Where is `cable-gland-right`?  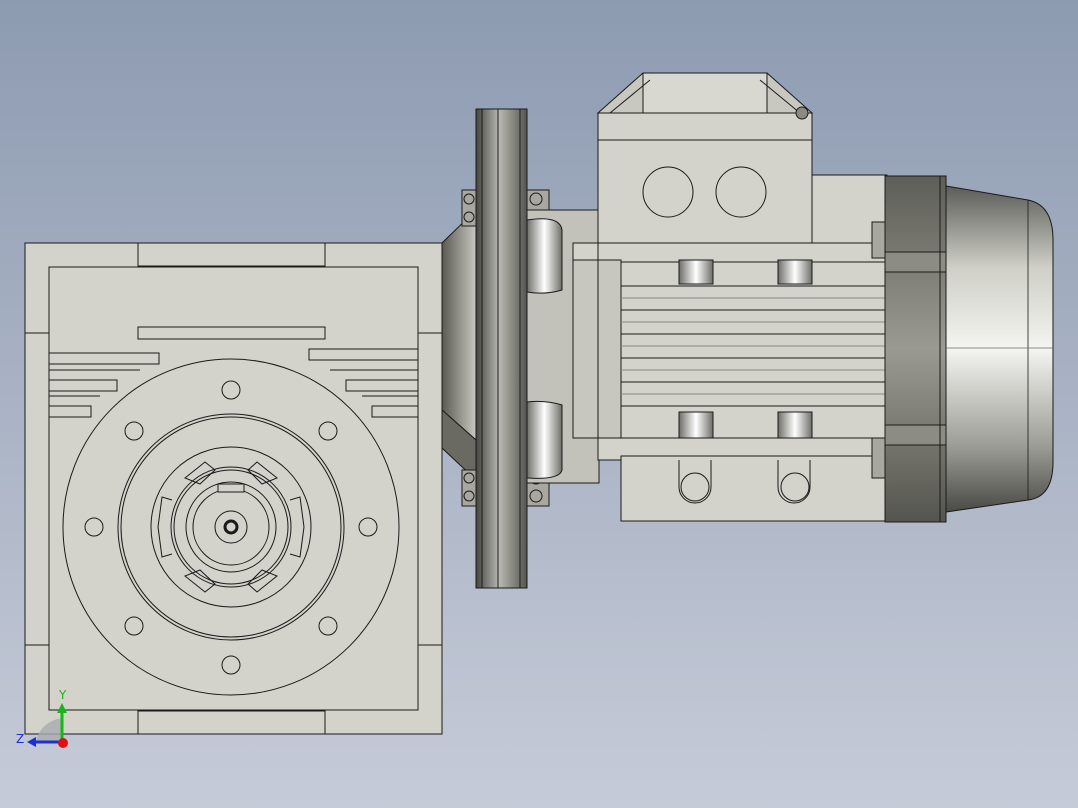
cable-gland-right is located at coordinates (741, 192).